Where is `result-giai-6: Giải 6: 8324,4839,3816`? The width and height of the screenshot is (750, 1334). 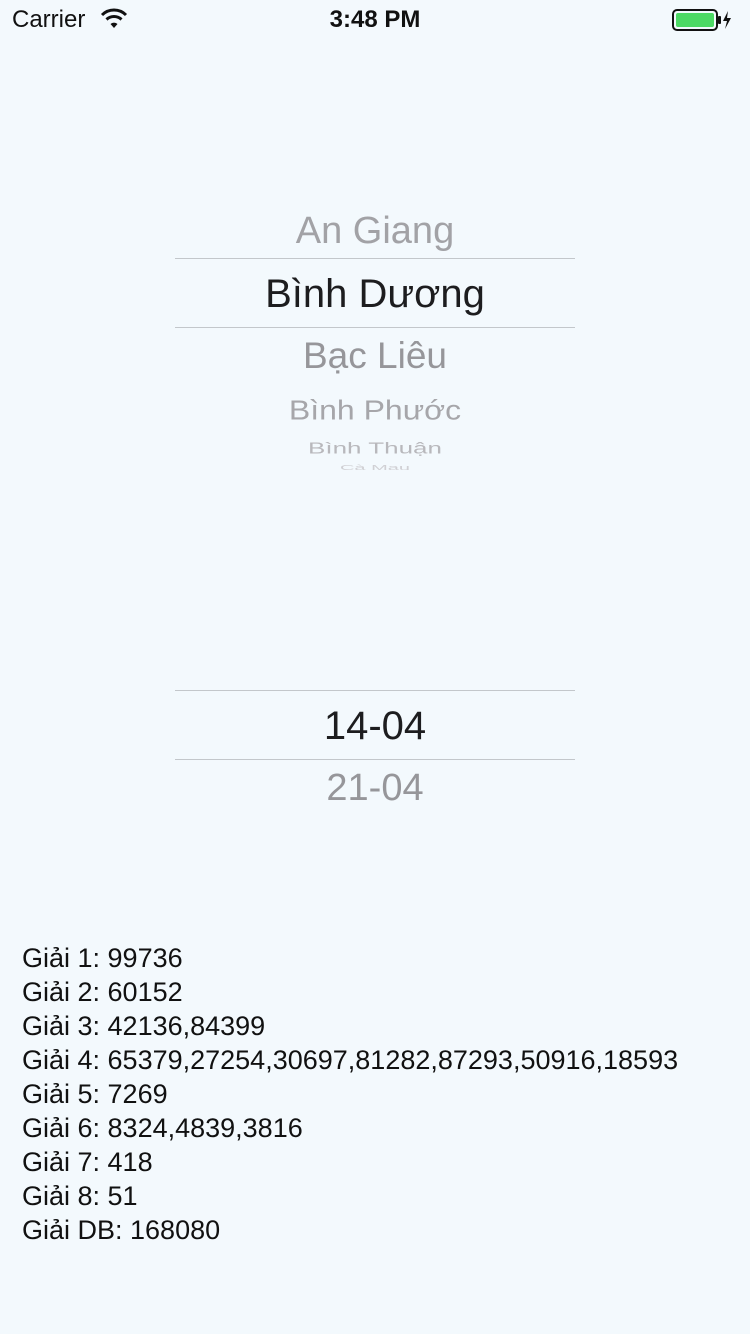
result-giai-6: Giải 6: 8324,4839,3816 is located at coordinates (162, 1128).